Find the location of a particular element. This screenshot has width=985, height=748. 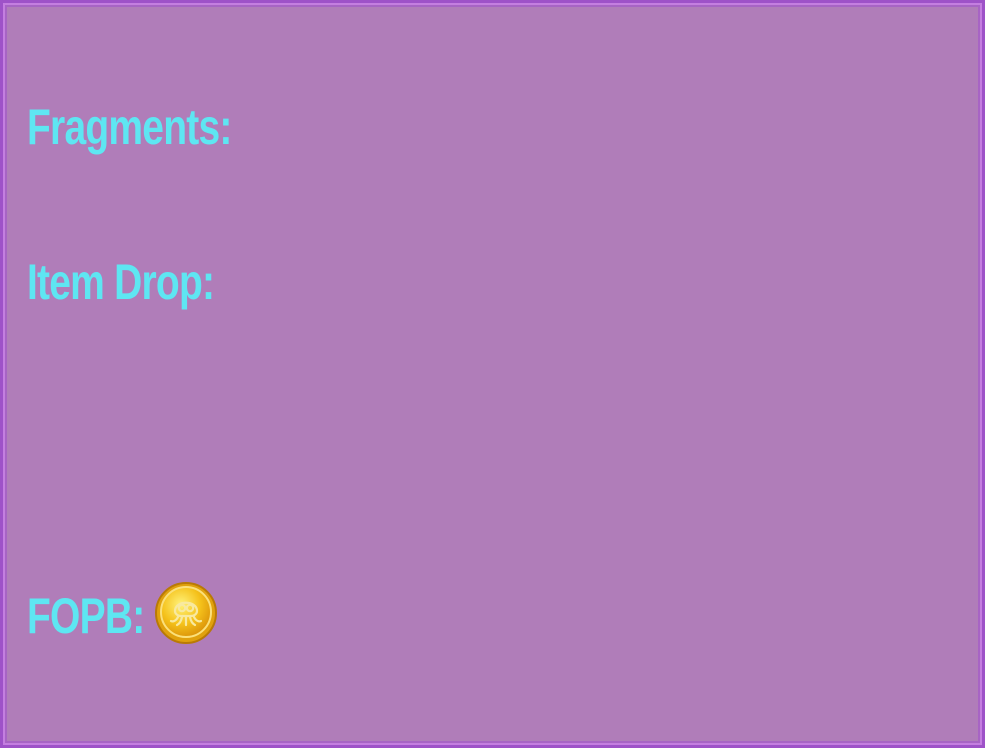

gold-coin-icon is located at coordinates (186, 613).